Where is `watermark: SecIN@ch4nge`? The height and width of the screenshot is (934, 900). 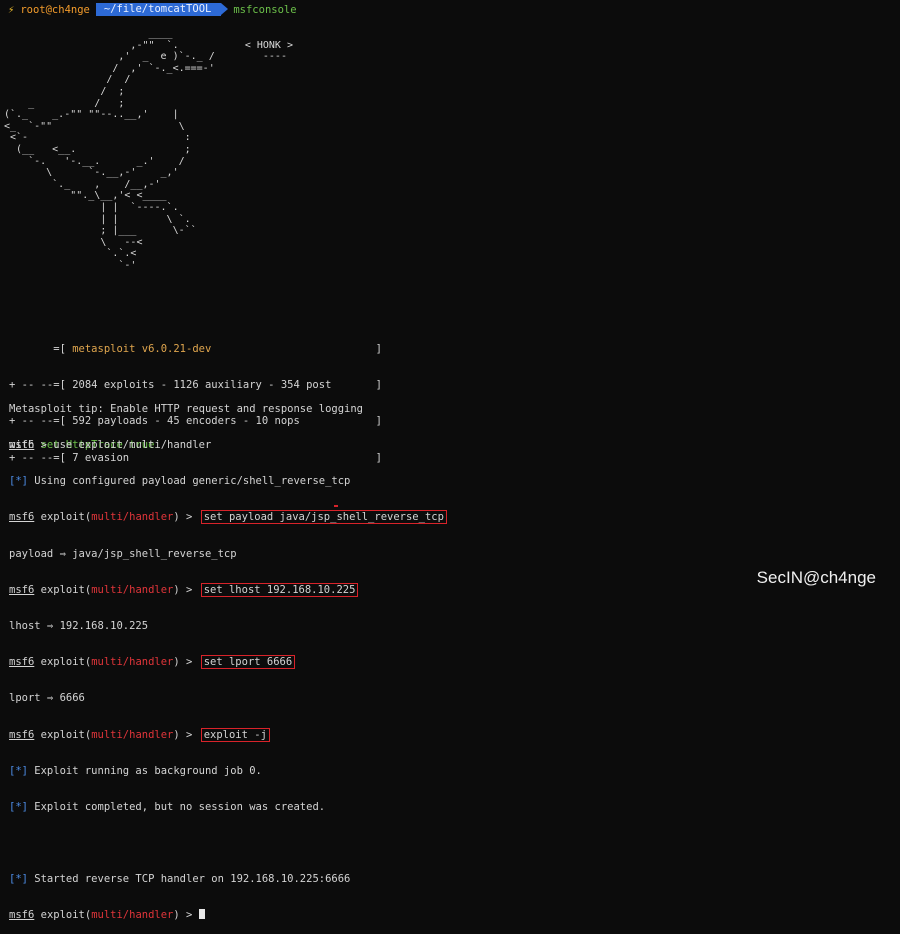 watermark: SecIN@ch4nge is located at coordinates (816, 577).